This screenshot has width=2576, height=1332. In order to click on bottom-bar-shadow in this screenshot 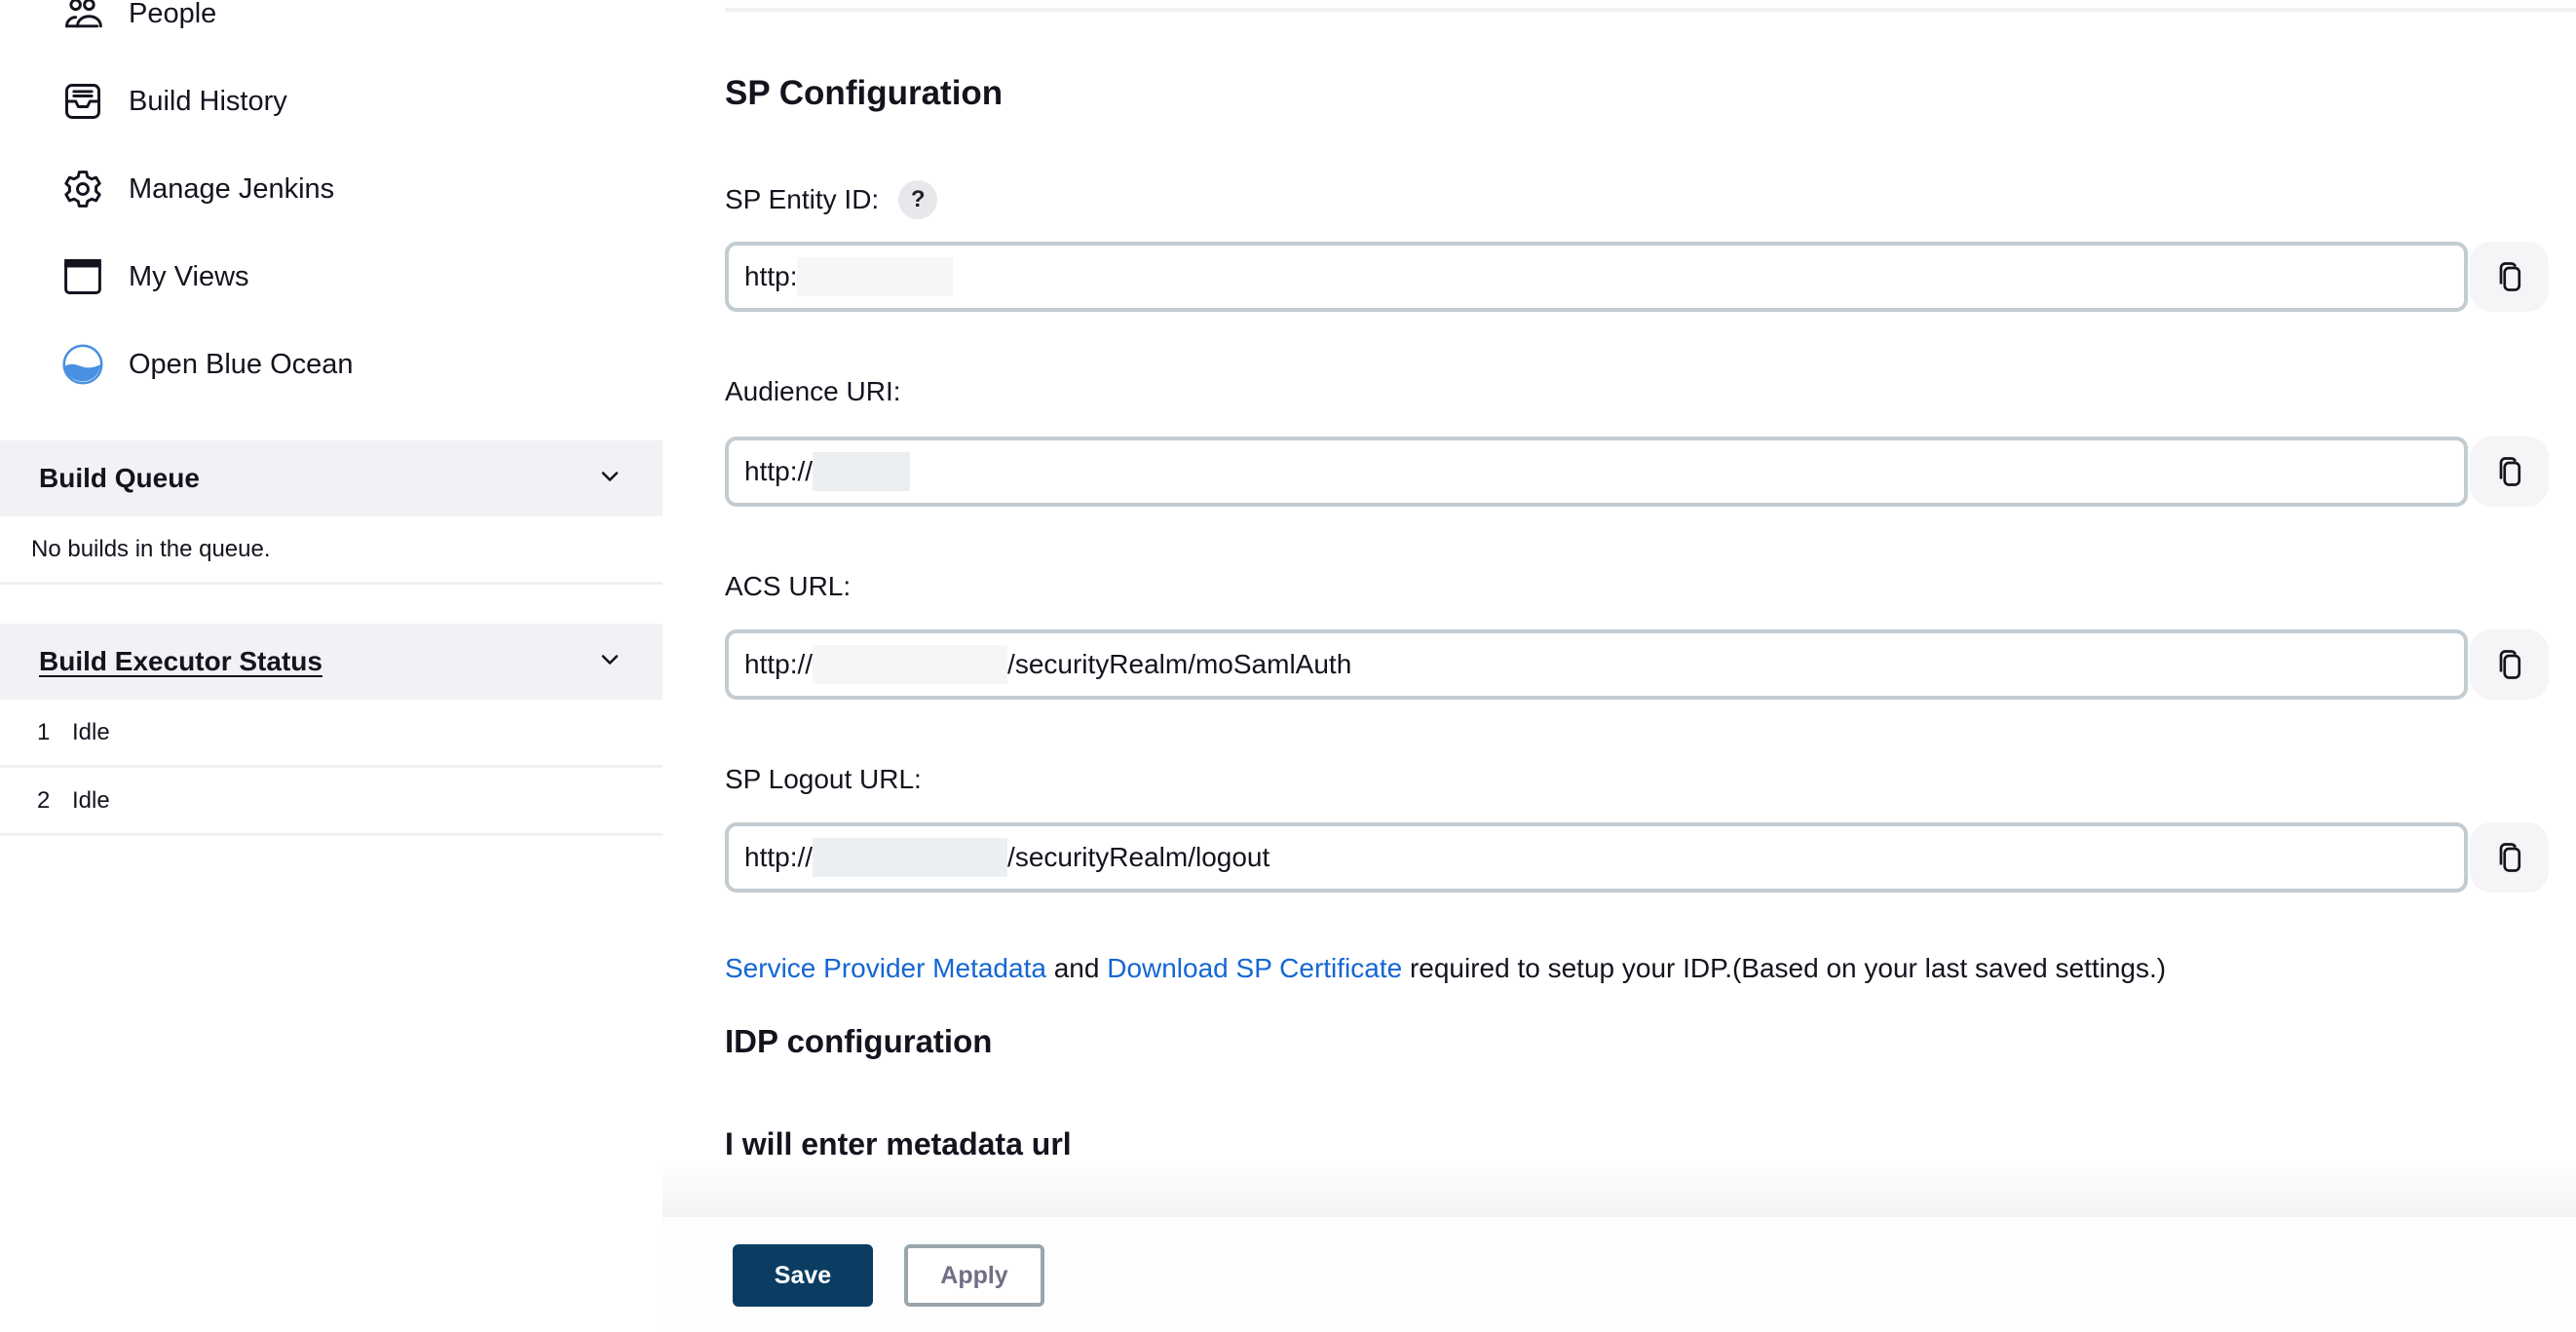, I will do `click(1619, 1188)`.